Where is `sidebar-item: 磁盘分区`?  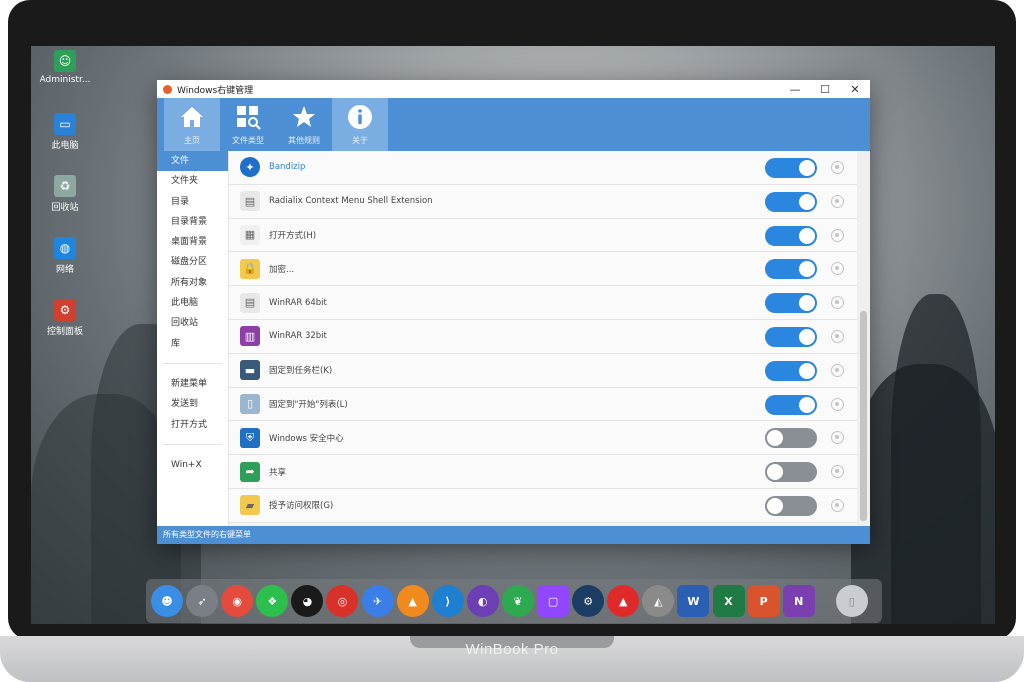
sidebar-item: 磁盘分区 is located at coordinates (192, 262).